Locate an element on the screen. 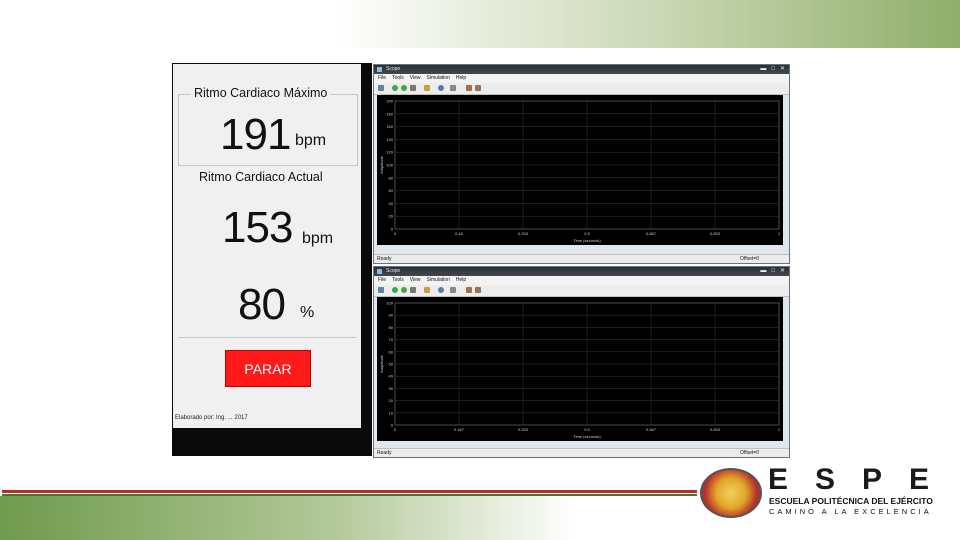  y-tick-label: 80 is located at coordinates (391, 327).